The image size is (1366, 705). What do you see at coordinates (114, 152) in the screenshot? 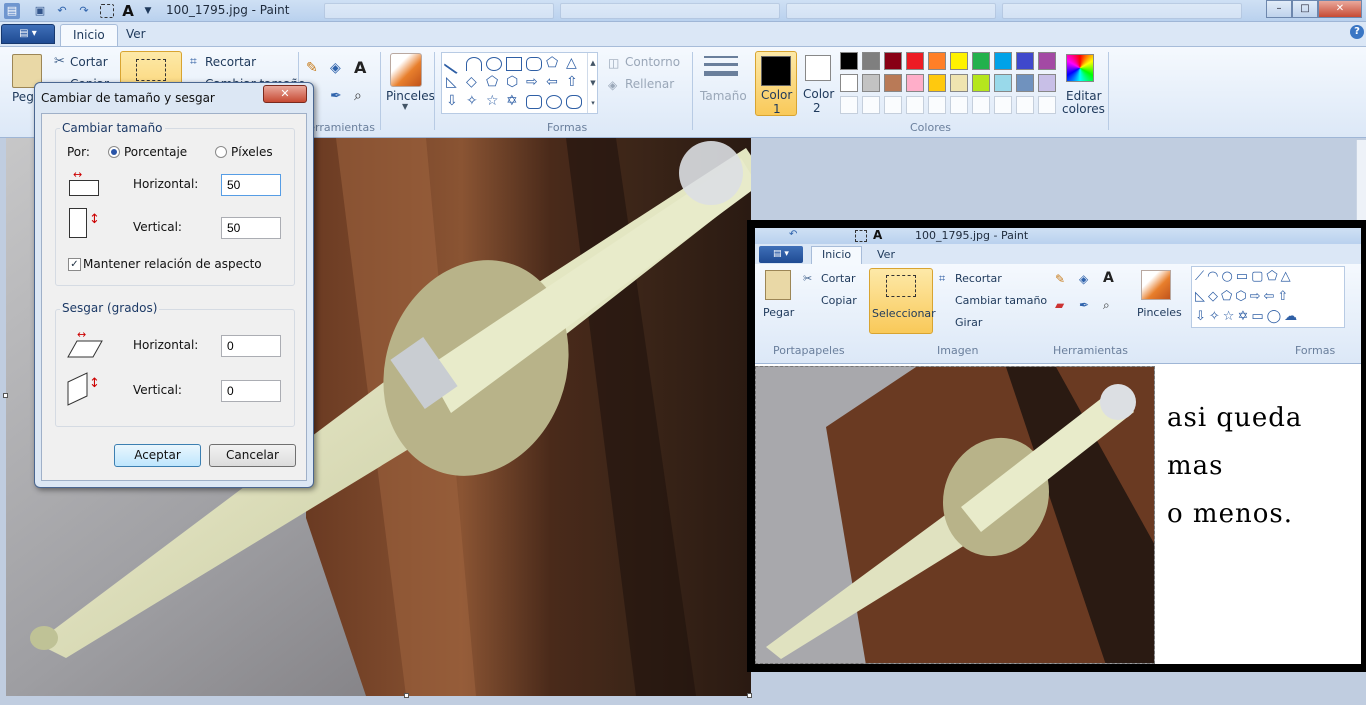
I see `percent-radio` at bounding box center [114, 152].